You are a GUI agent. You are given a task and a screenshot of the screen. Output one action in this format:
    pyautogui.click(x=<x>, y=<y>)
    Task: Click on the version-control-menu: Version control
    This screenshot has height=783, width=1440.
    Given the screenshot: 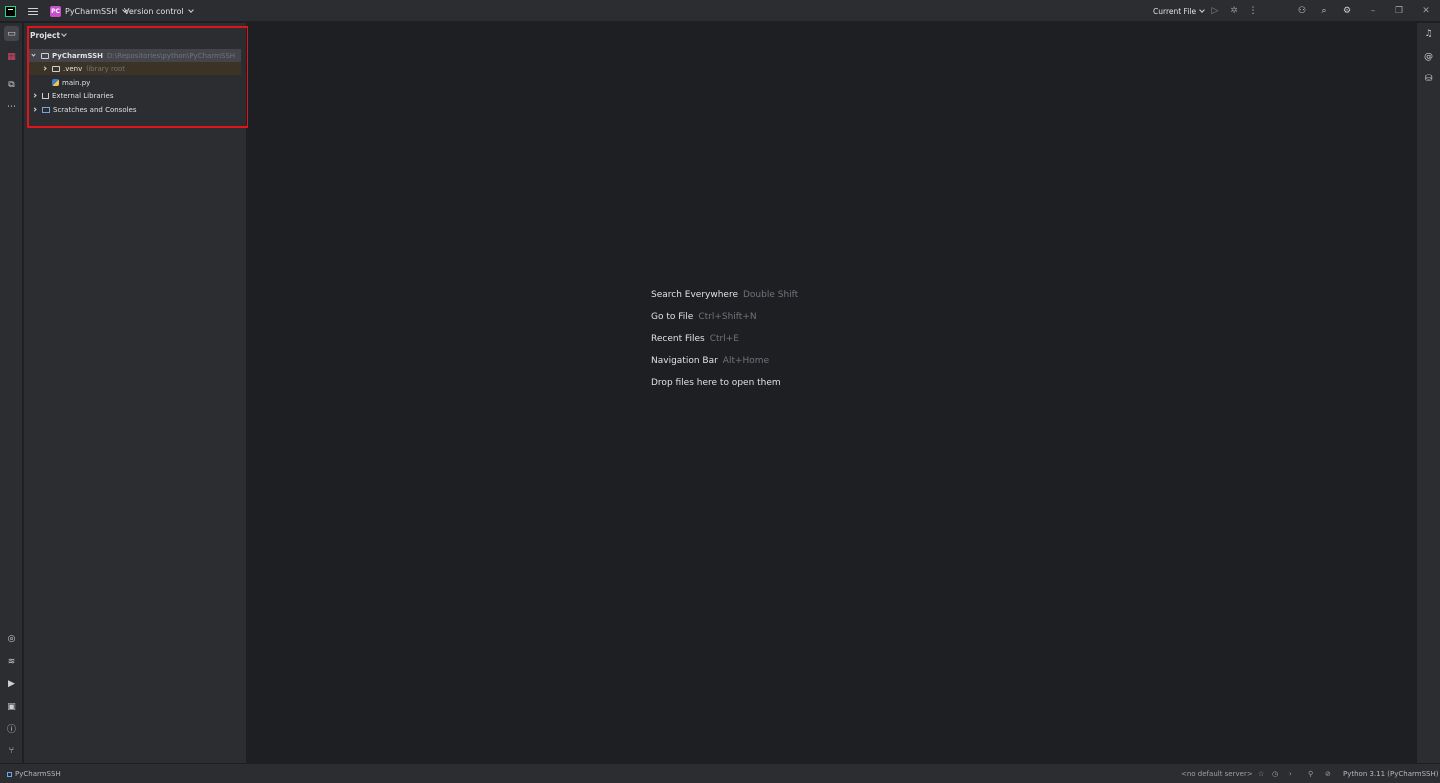 What is the action you would take?
    pyautogui.click(x=159, y=11)
    